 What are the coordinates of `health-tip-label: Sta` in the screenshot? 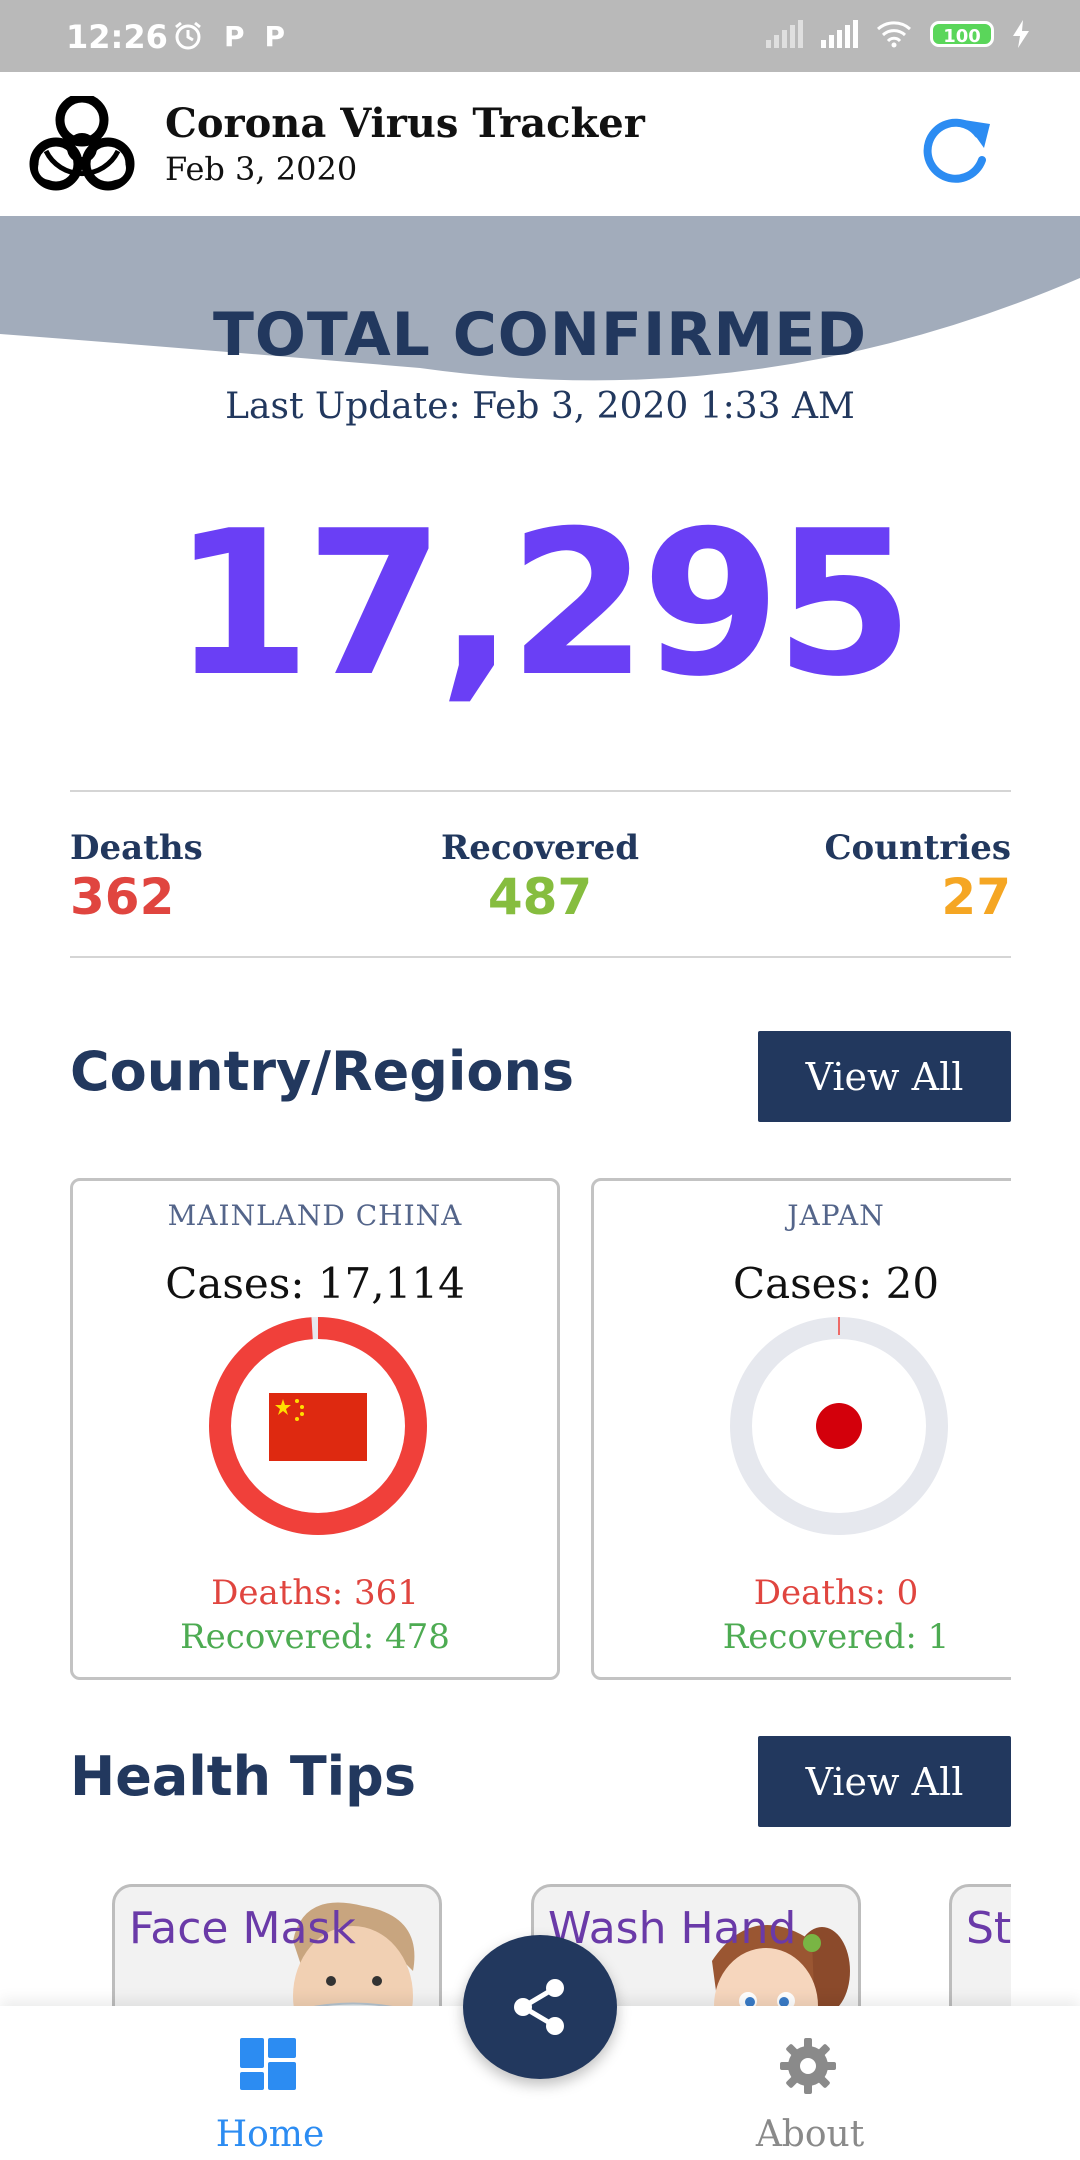 It's located at (988, 1928).